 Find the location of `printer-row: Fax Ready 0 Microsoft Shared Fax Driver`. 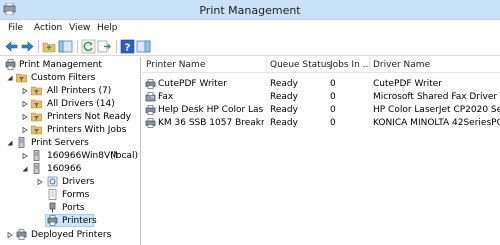

printer-row: Fax Ready 0 Microsoft Shared Fax Driver is located at coordinates (321, 97).